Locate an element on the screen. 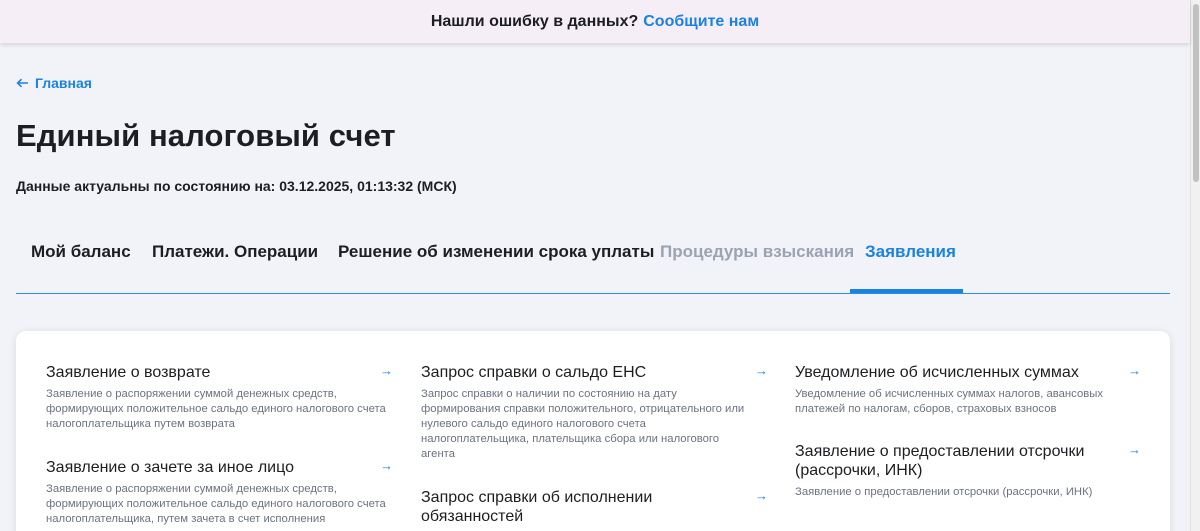 This screenshot has width=1200, height=531. back-link: Главная is located at coordinates (54, 83).